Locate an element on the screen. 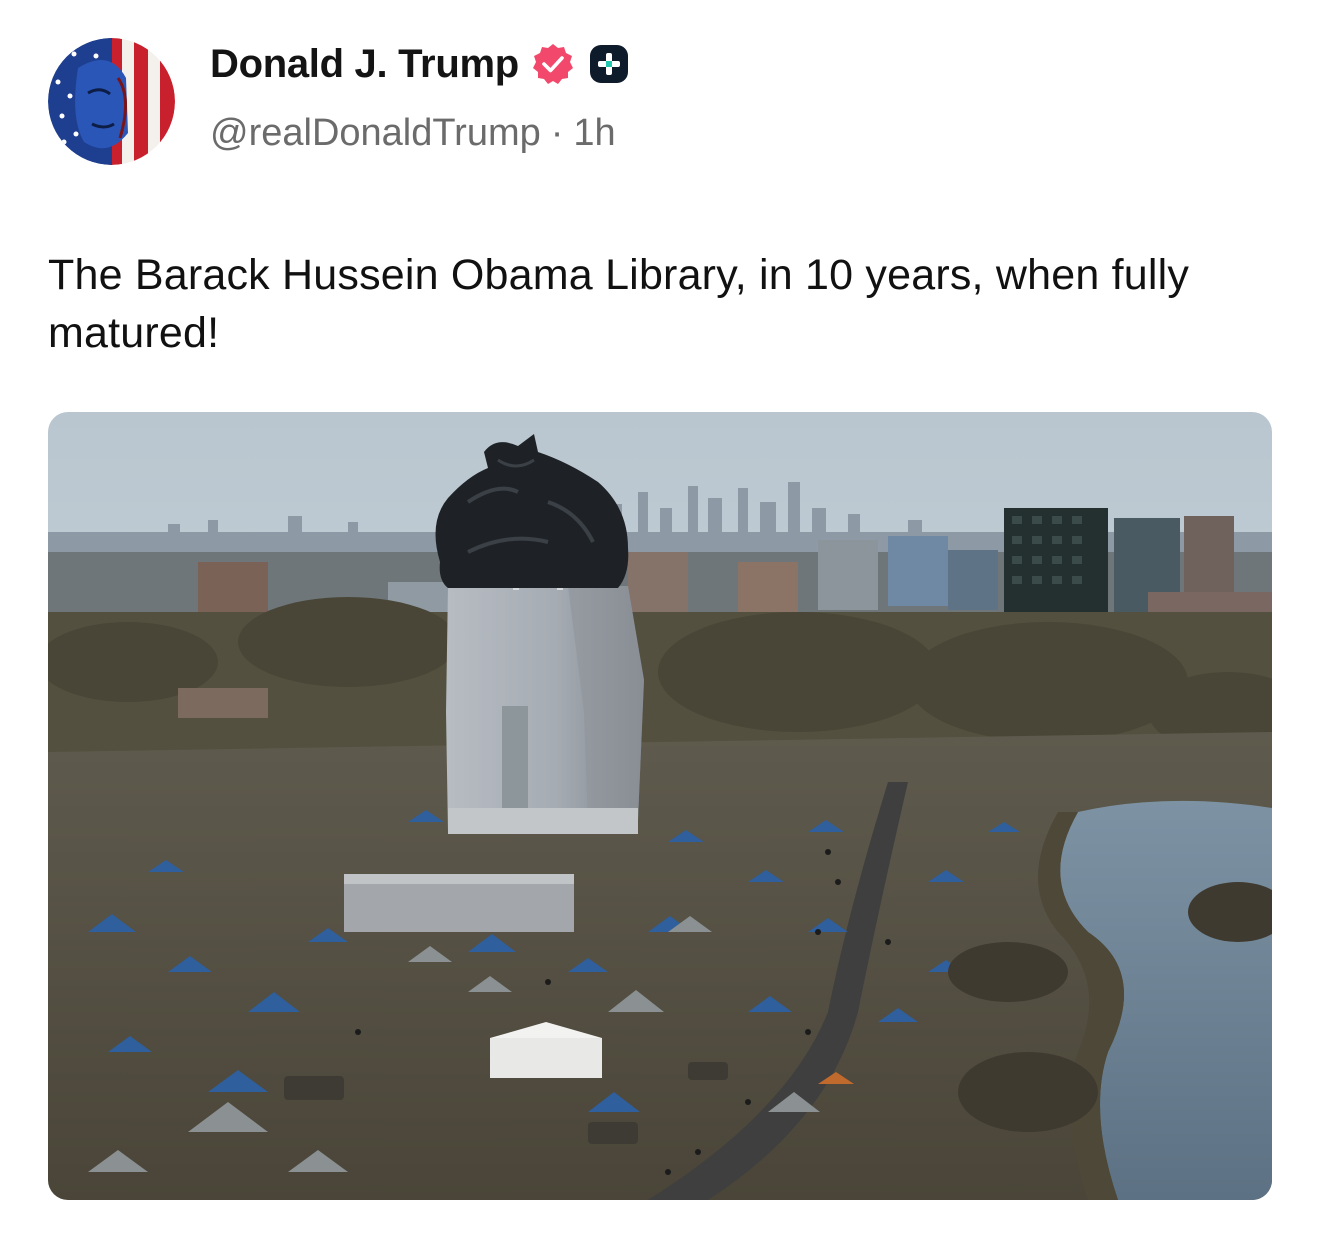 Image resolution: width=1320 pixels, height=1234 pixels. display-name: Donald J. Trump is located at coordinates (364, 64).